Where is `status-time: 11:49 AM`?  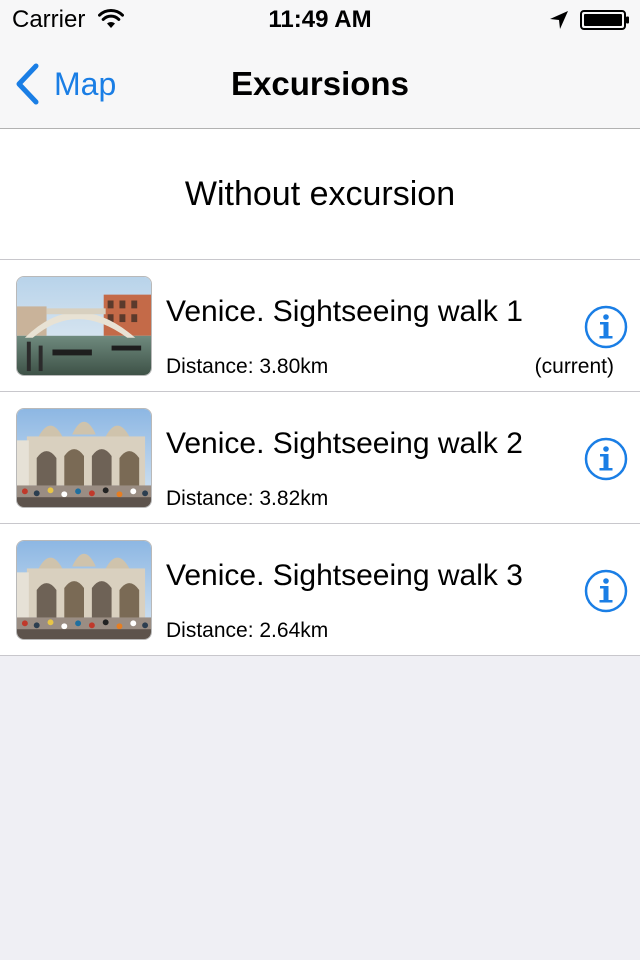
status-time: 11:49 AM is located at coordinates (320, 19).